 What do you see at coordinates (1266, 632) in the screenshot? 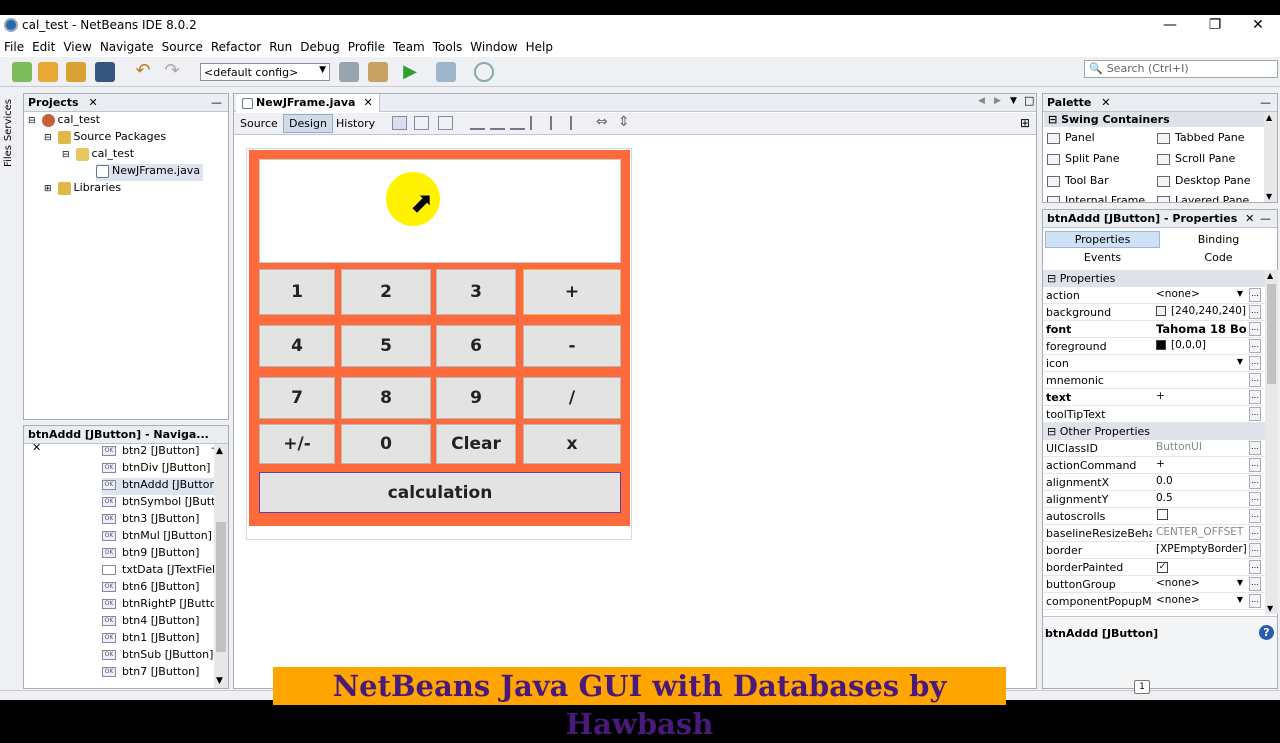
I see `help-icon: ?` at bounding box center [1266, 632].